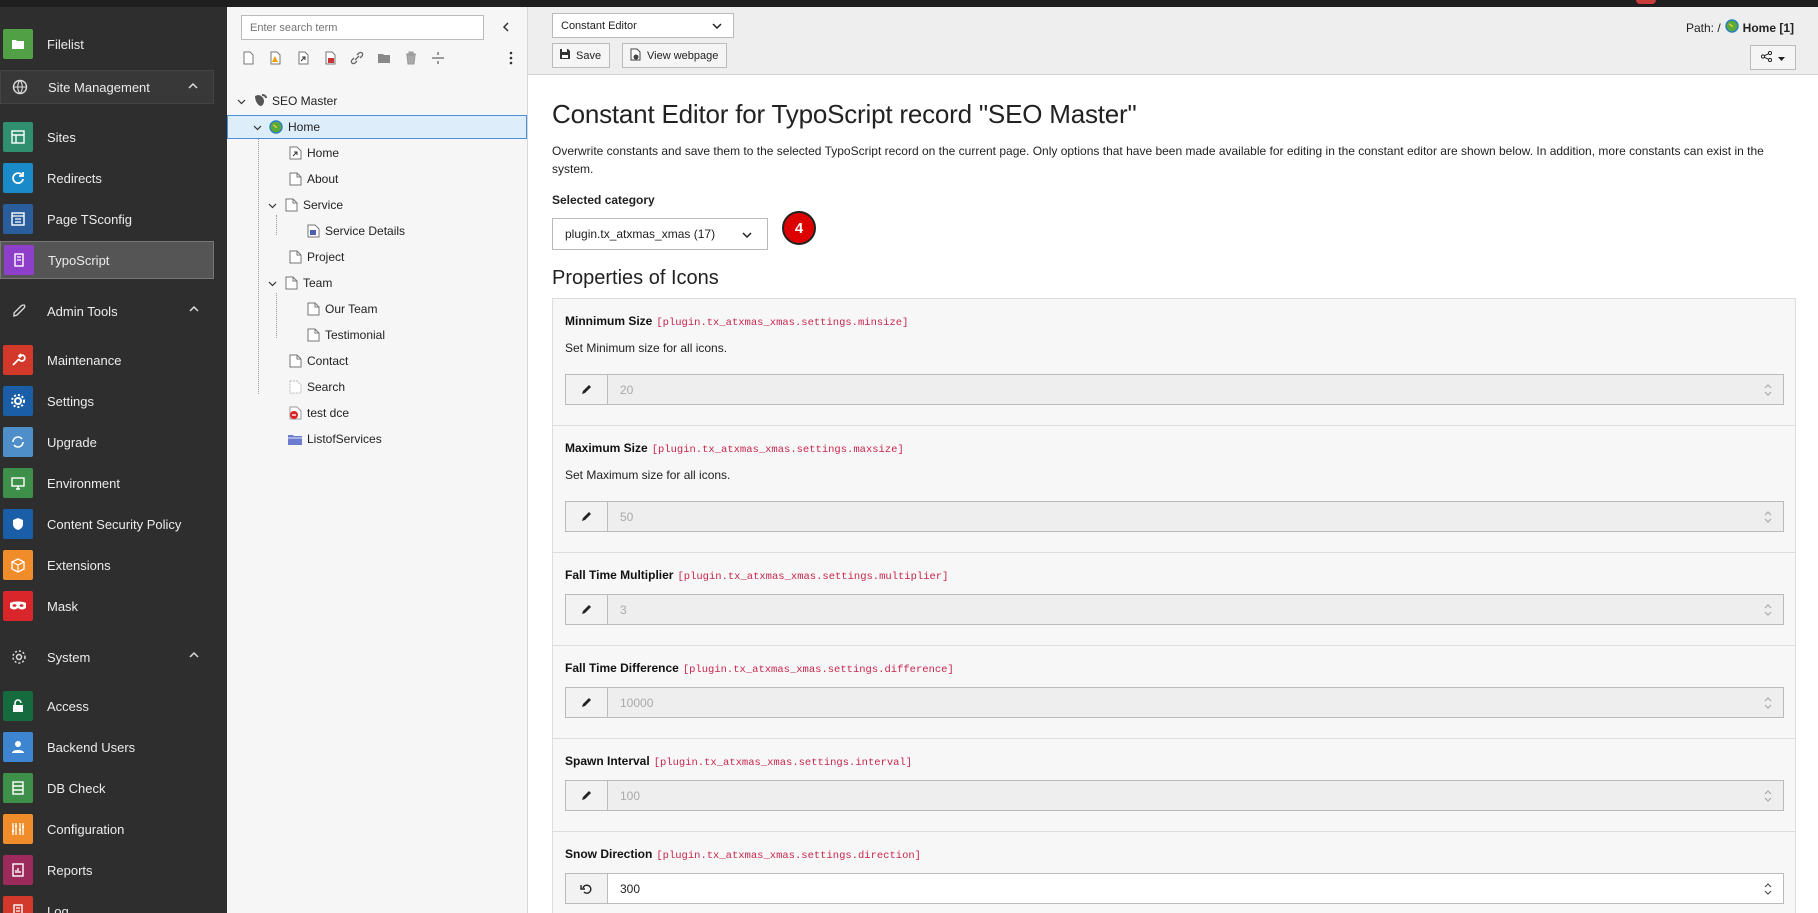 This screenshot has height=913, width=1818. Describe the element at coordinates (63, 606) in the screenshot. I see `module-label: Mask` at that location.